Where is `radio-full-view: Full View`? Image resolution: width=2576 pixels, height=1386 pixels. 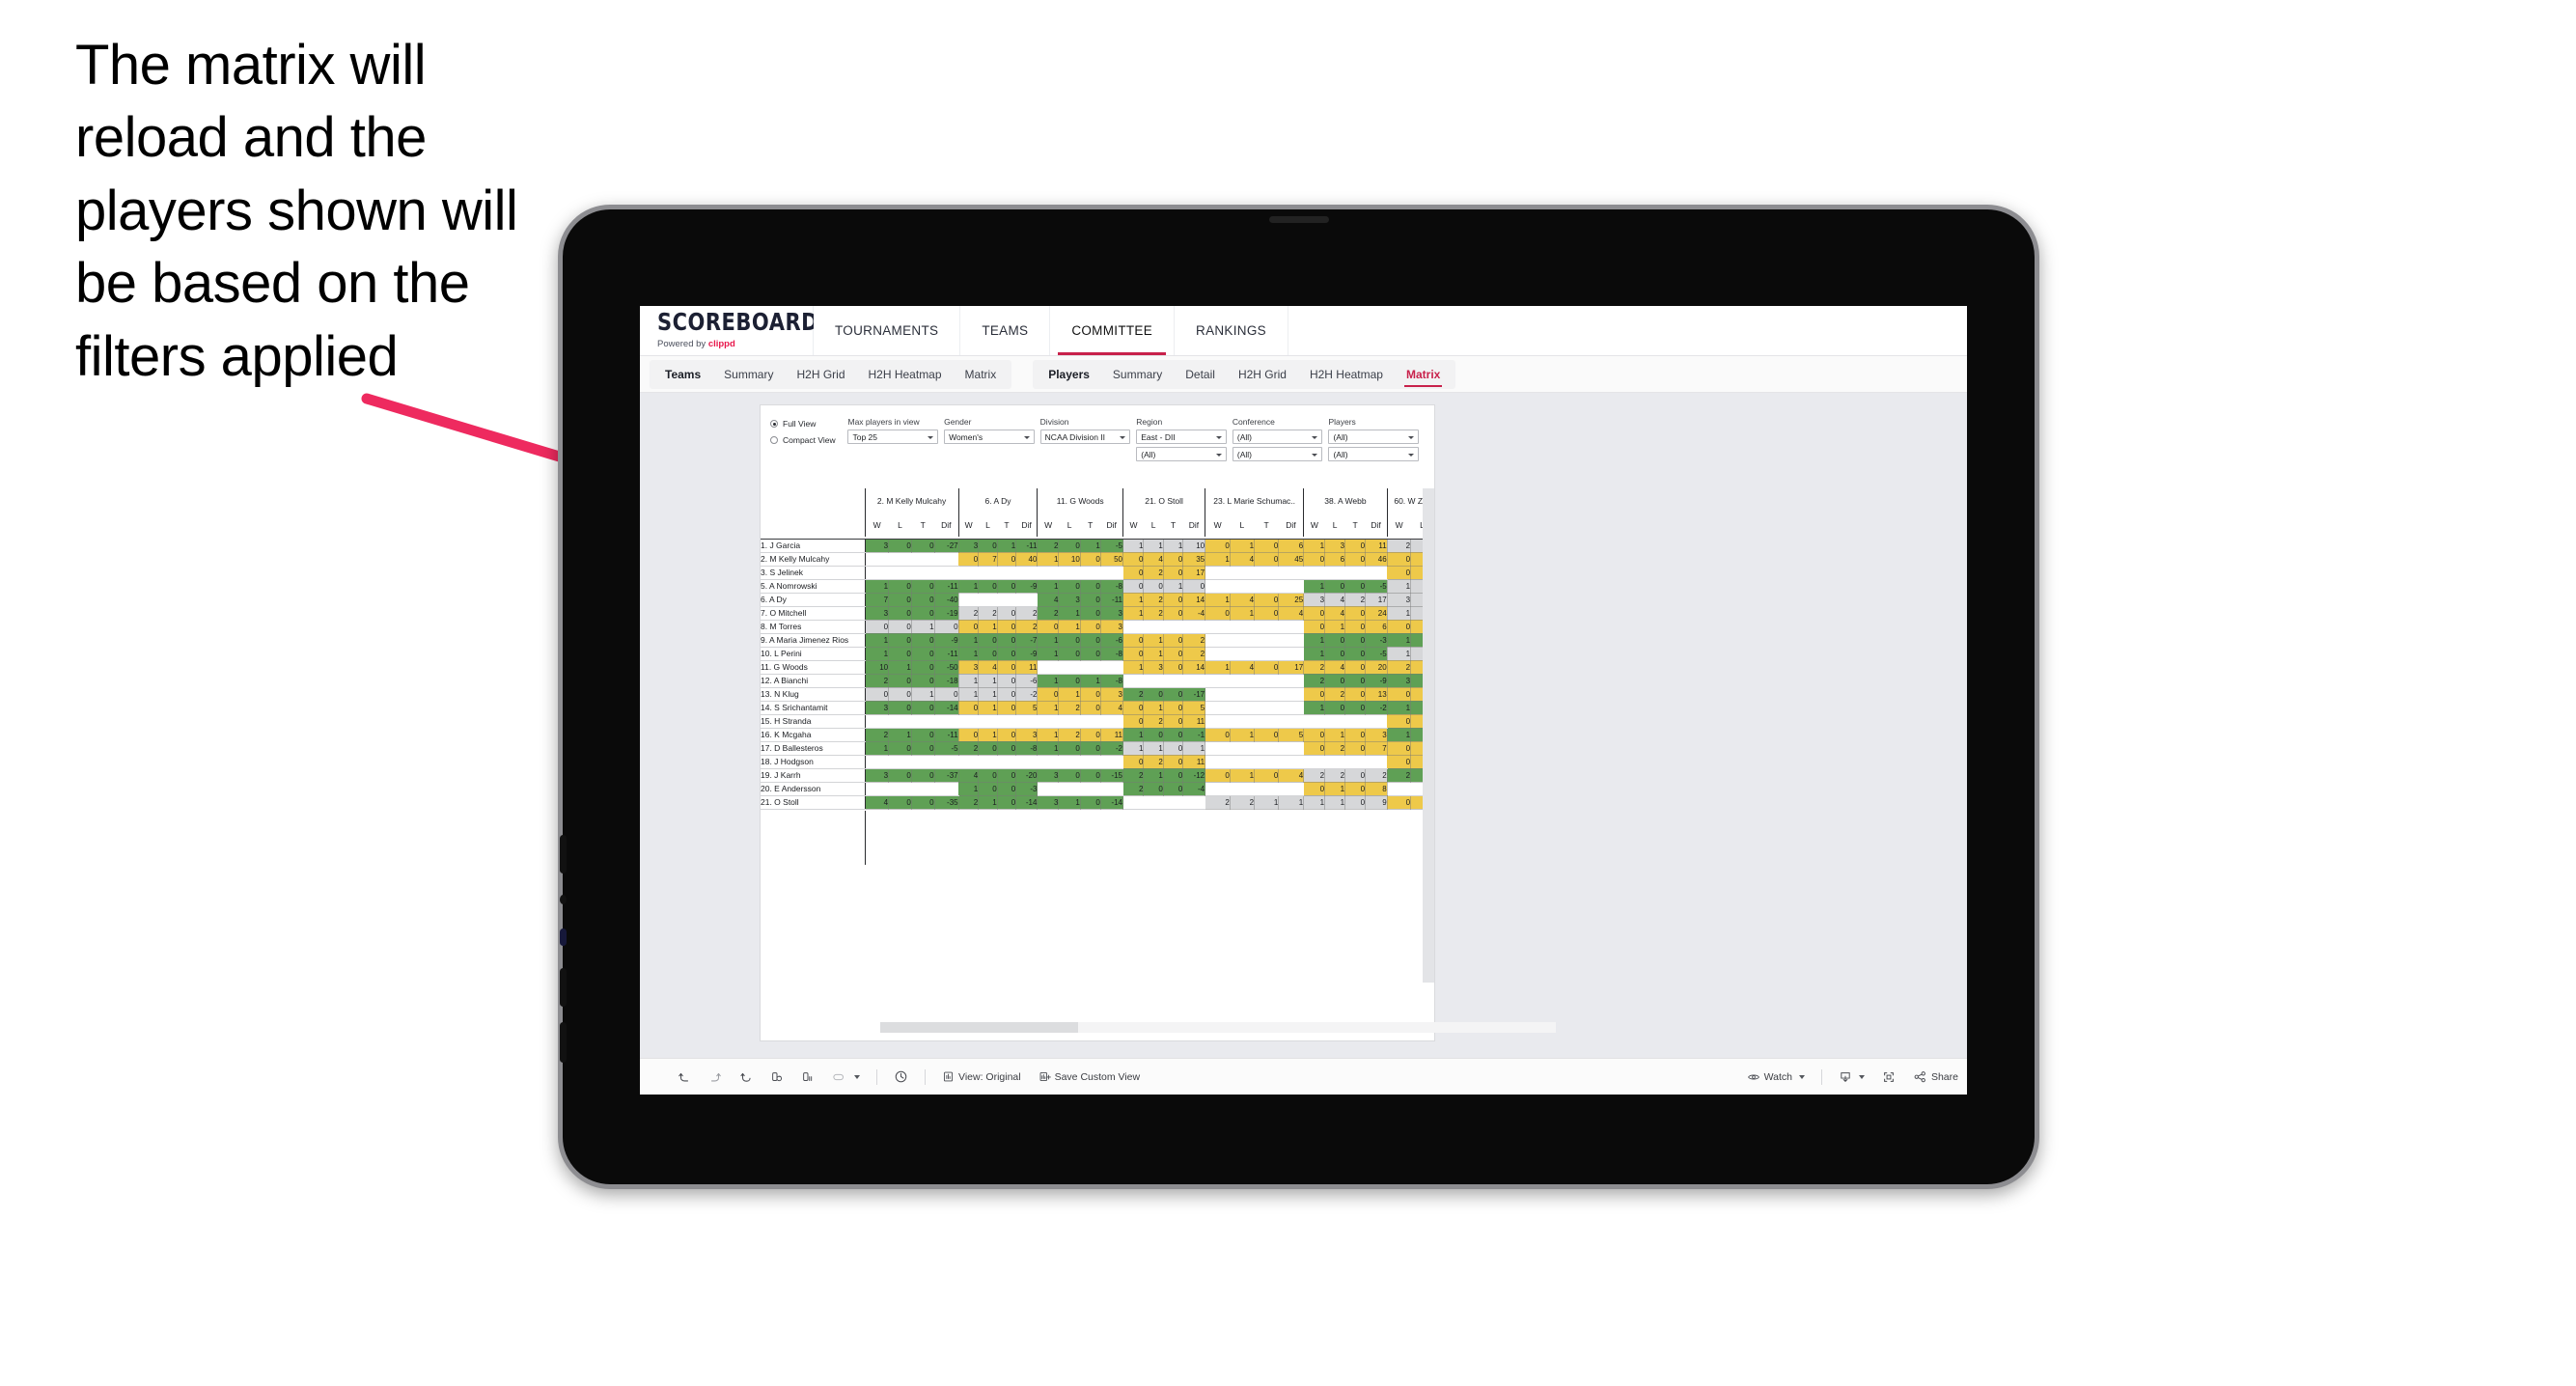 radio-full-view: Full View is located at coordinates (808, 424).